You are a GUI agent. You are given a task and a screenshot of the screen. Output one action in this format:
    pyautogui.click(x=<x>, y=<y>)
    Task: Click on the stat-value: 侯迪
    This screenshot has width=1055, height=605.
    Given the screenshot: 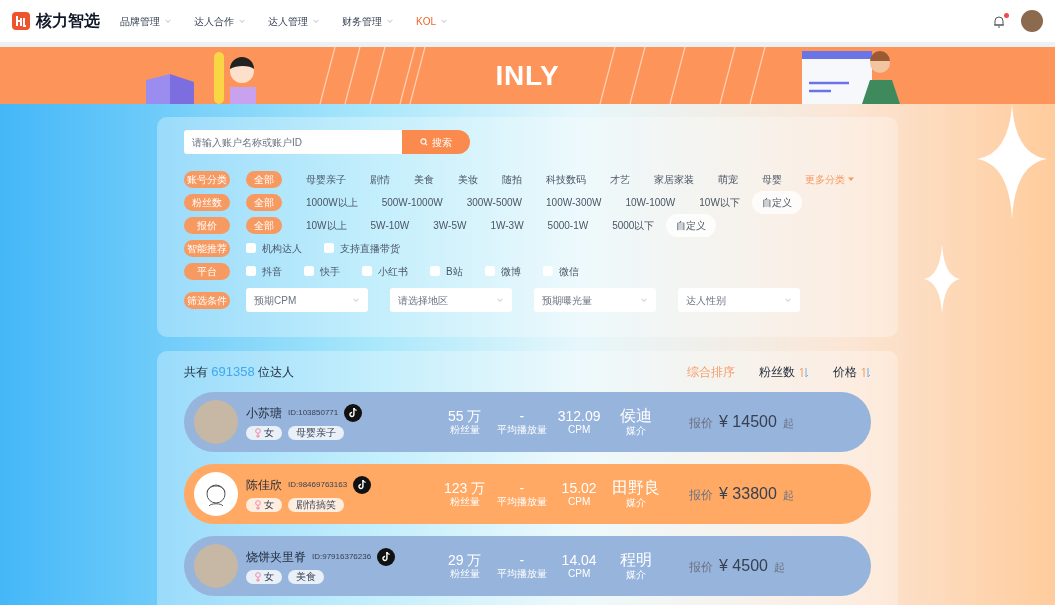 What is the action you would take?
    pyautogui.click(x=636, y=416)
    